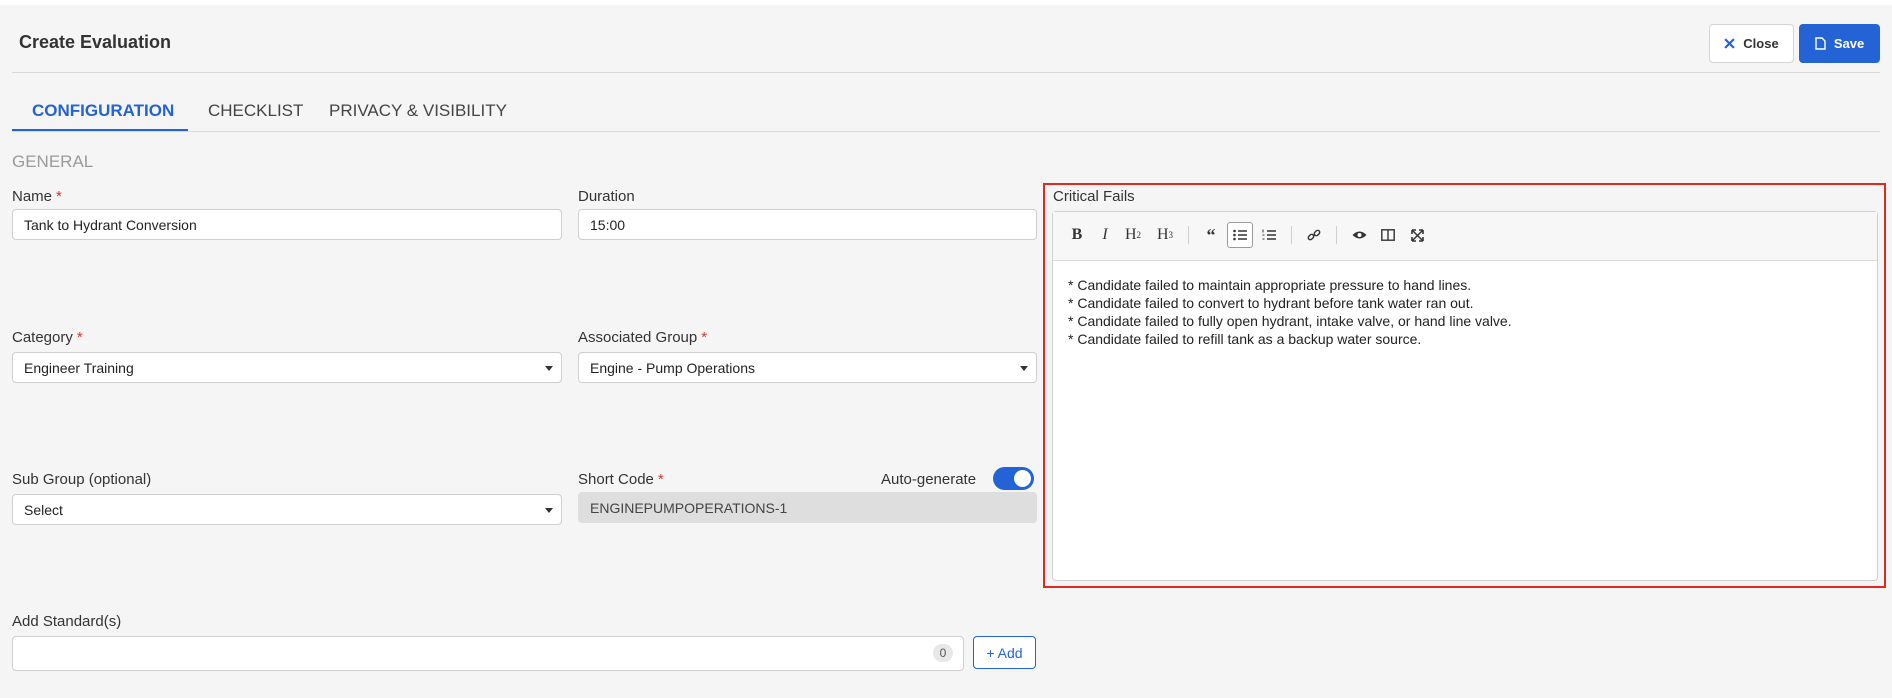 This screenshot has width=1892, height=698. I want to click on toggle-knob, so click(1022, 478).